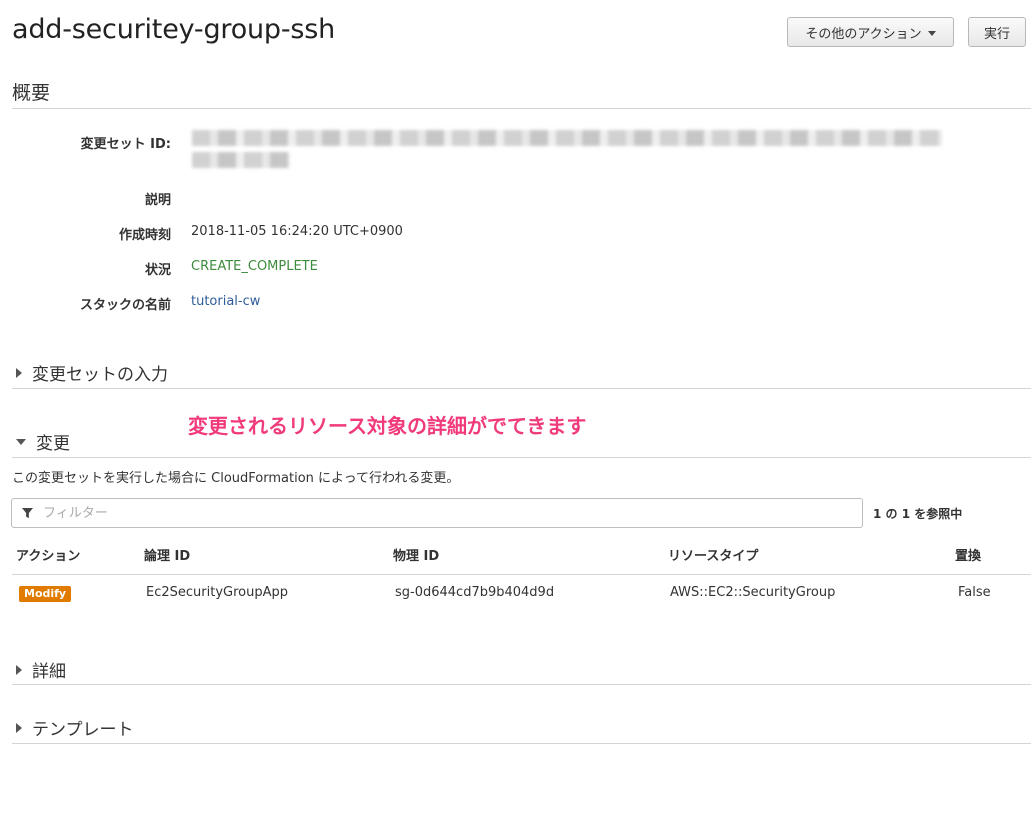  Describe the element at coordinates (863, 34) in the screenshot. I see `other-actions-label: その他のアクション` at that location.